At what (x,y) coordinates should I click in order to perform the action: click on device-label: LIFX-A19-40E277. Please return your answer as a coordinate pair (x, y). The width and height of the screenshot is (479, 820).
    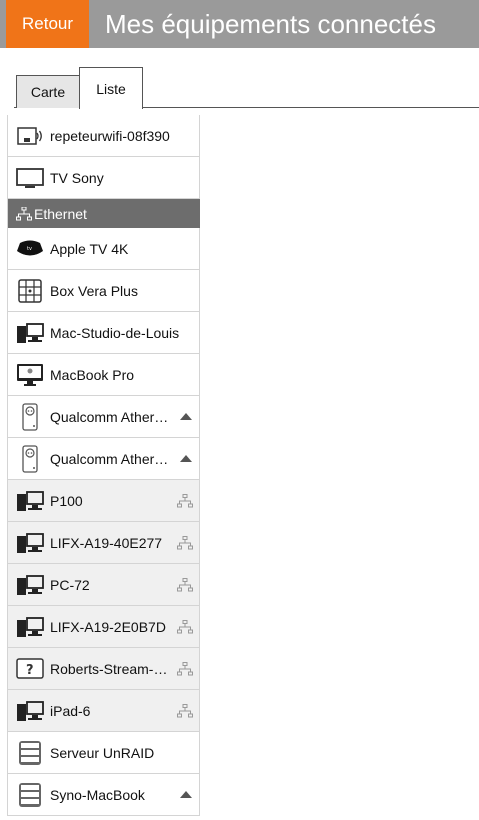
    Looking at the image, I should click on (106, 542).